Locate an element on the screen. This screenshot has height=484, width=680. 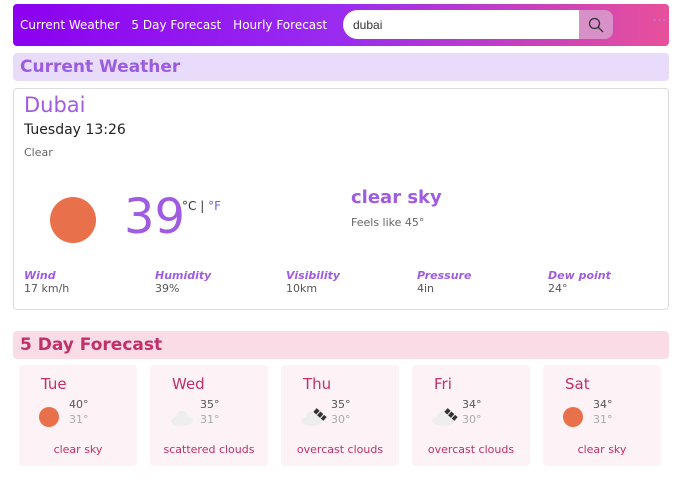
stat-pressure: Pressure 4in is located at coordinates (444, 282).